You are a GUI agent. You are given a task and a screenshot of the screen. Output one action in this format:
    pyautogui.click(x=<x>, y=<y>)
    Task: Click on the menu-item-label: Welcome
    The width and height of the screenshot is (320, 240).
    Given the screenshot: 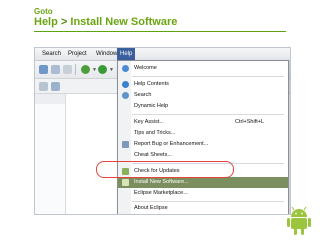 What is the action you would take?
    pyautogui.click(x=145, y=68)
    